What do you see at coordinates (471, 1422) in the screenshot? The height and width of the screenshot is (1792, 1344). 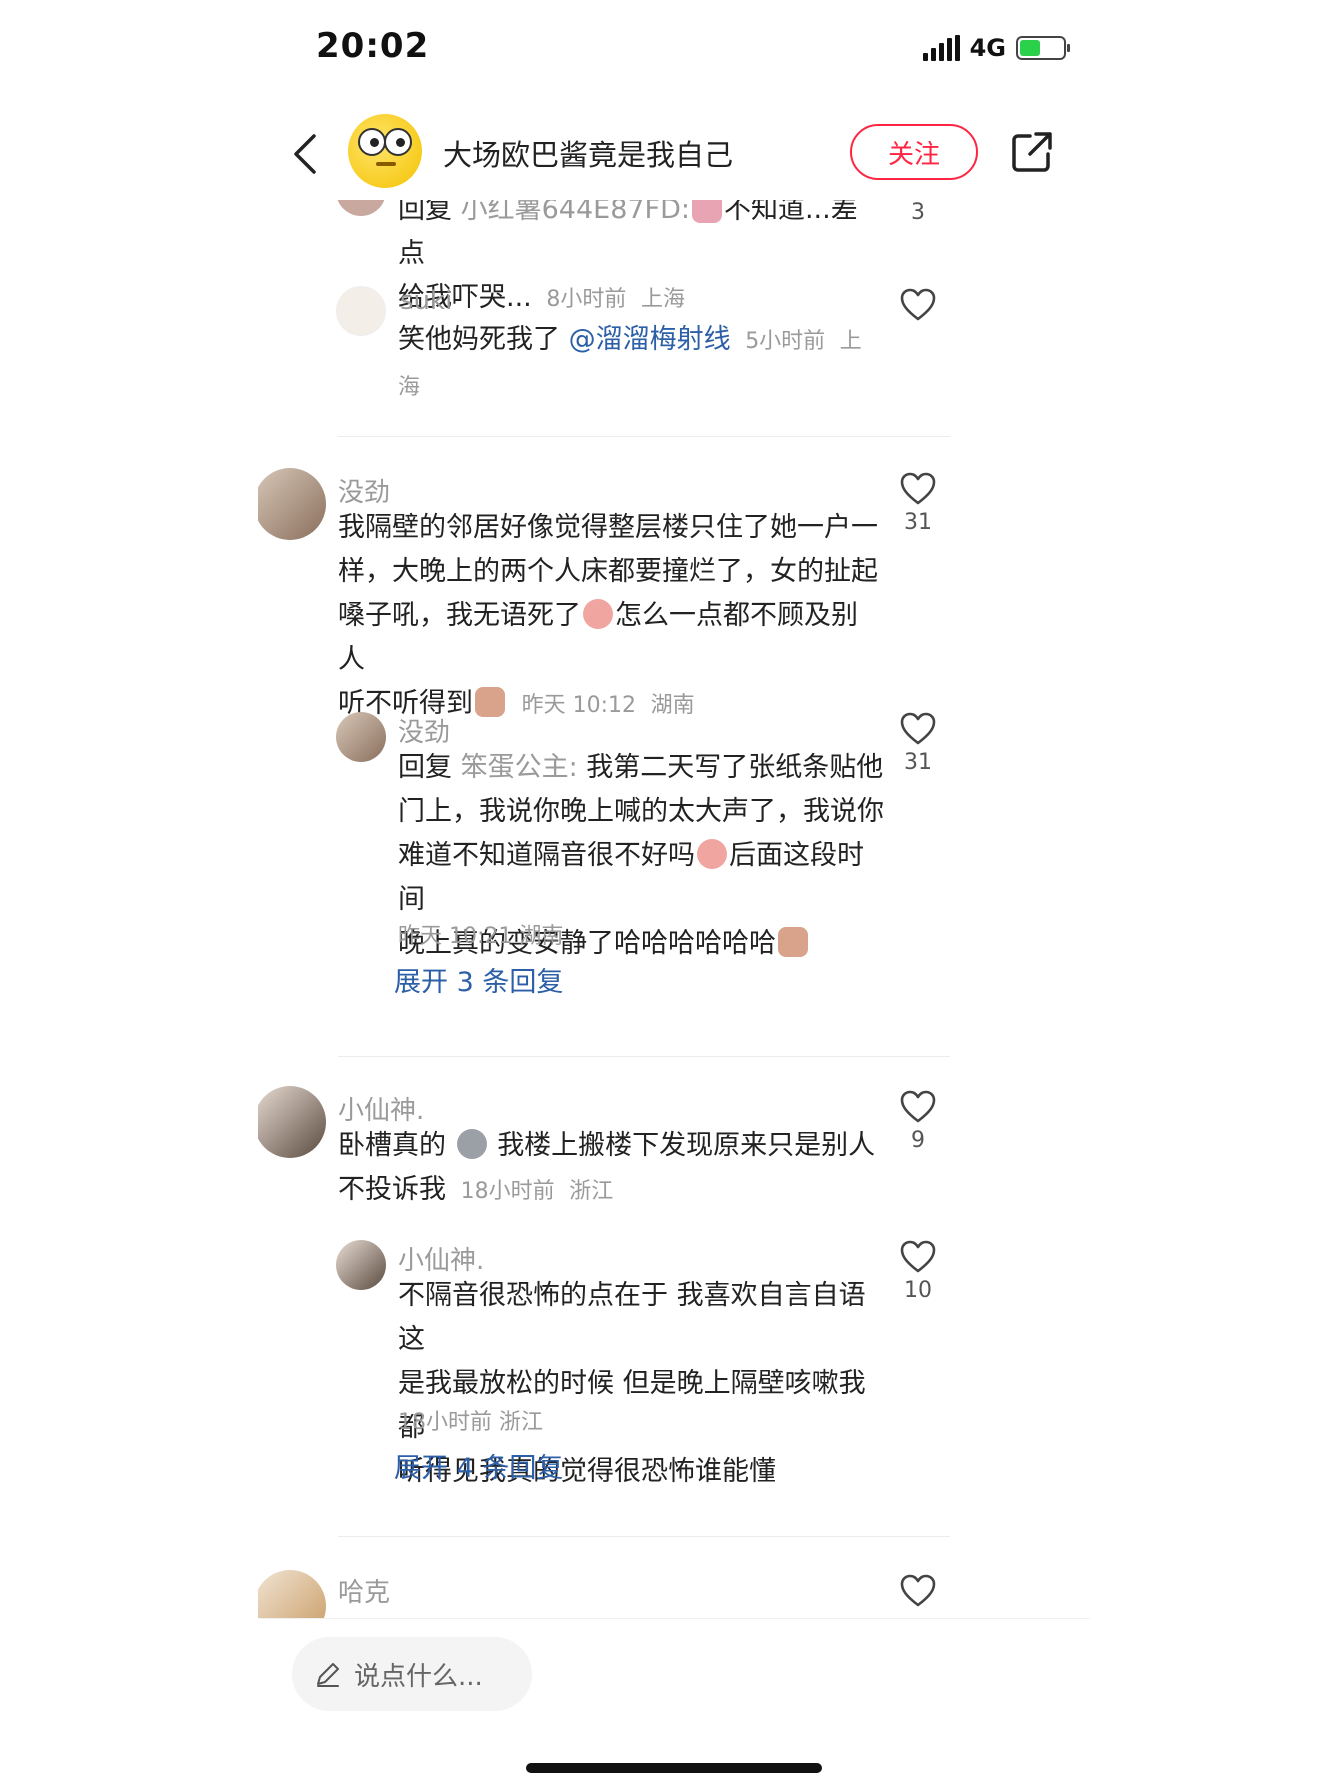 I see `comment-meta: 18小时前 浙江` at bounding box center [471, 1422].